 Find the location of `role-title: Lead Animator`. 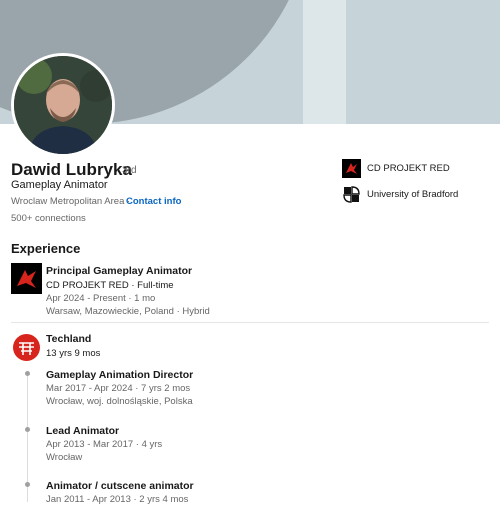

role-title: Lead Animator is located at coordinates (82, 431).